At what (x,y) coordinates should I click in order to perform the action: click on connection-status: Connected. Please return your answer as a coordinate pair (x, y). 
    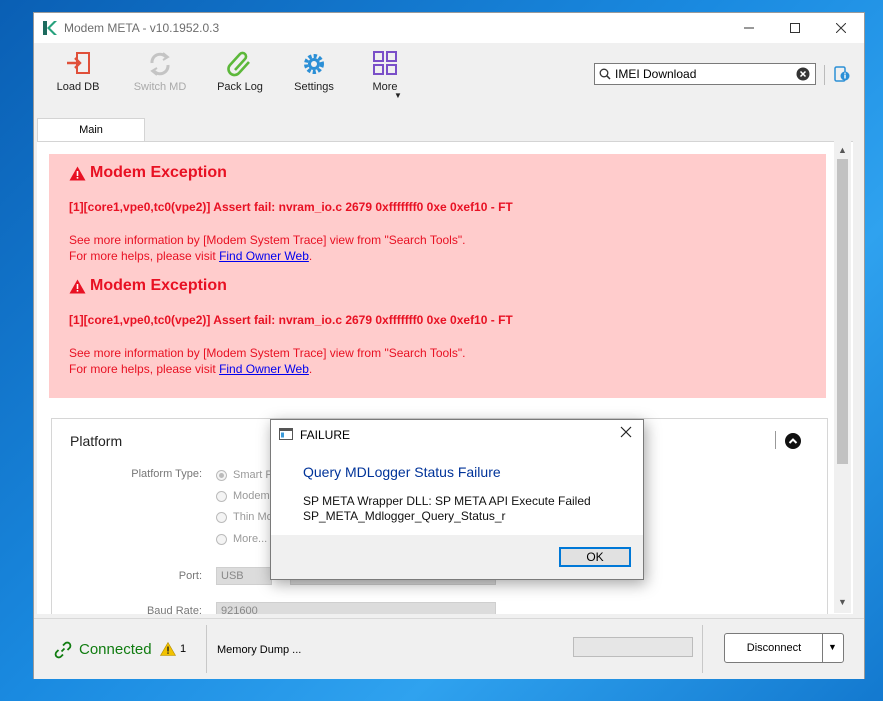
    Looking at the image, I should click on (115, 649).